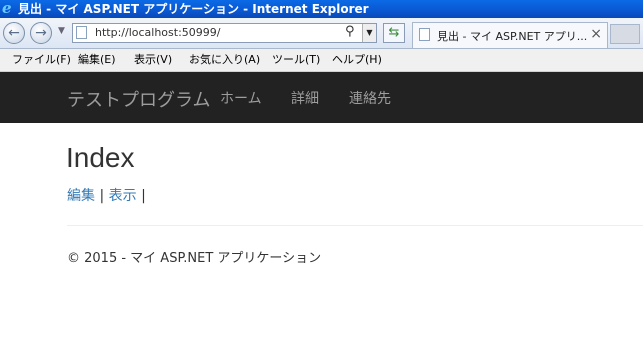 The height and width of the screenshot is (347, 643). I want to click on divider, so click(355, 225).